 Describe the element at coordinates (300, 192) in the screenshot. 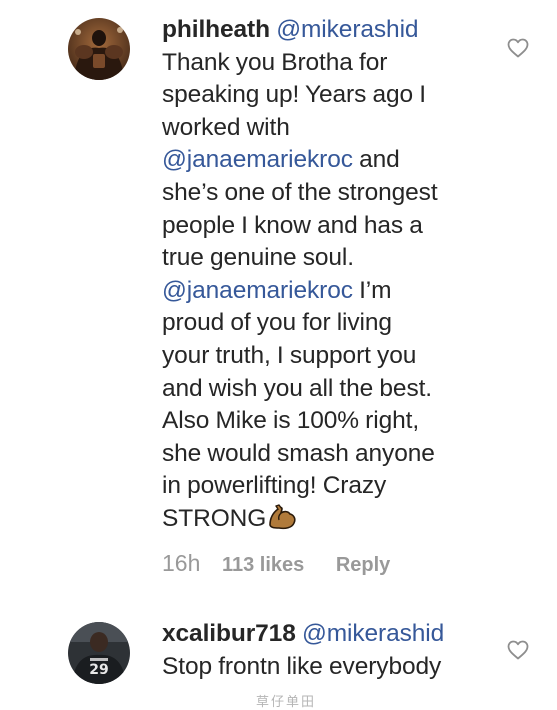

I see `comment-line: she’s one of the strongest` at that location.